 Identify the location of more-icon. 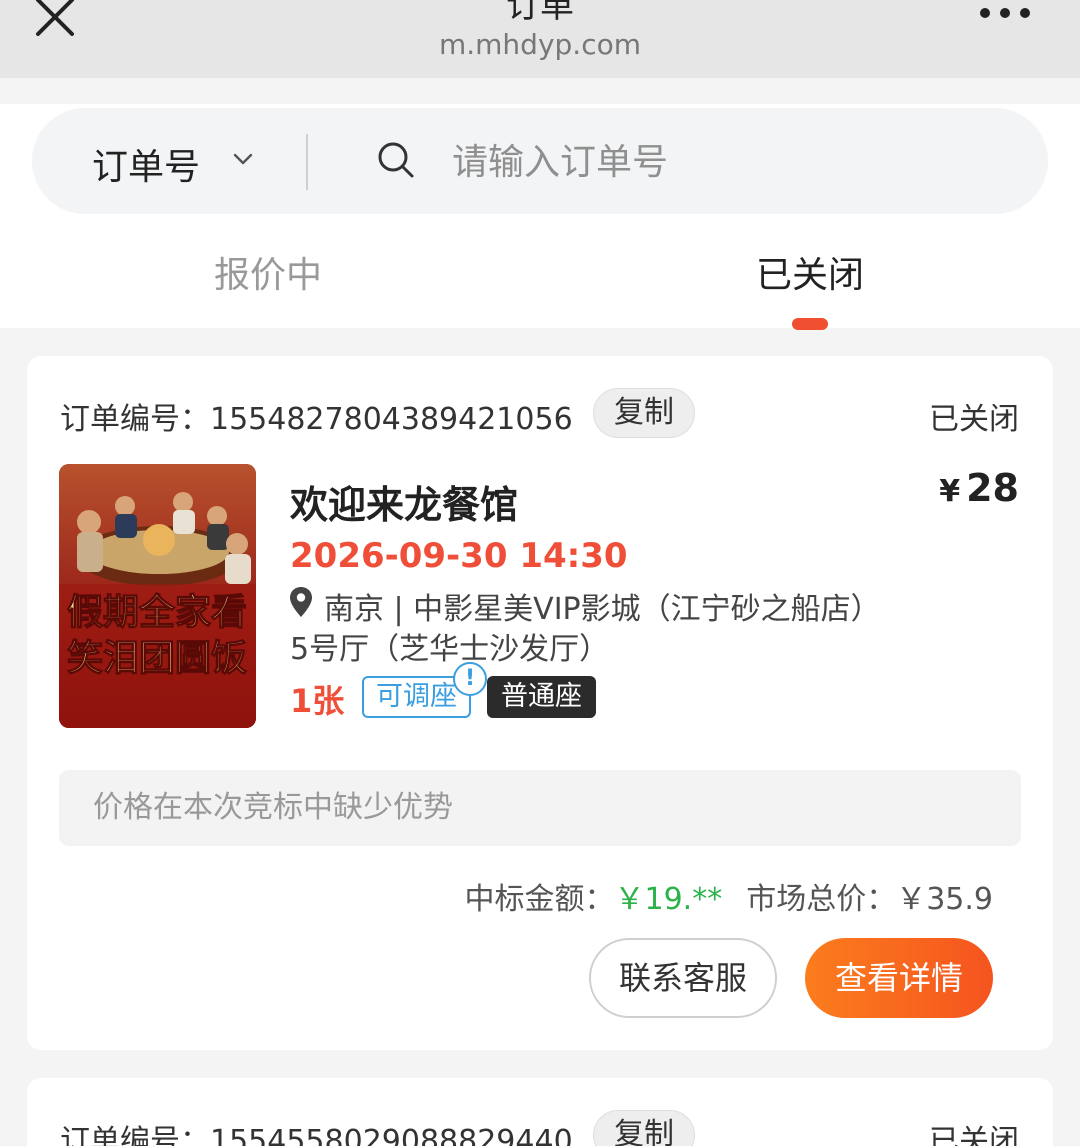
(1005, 13).